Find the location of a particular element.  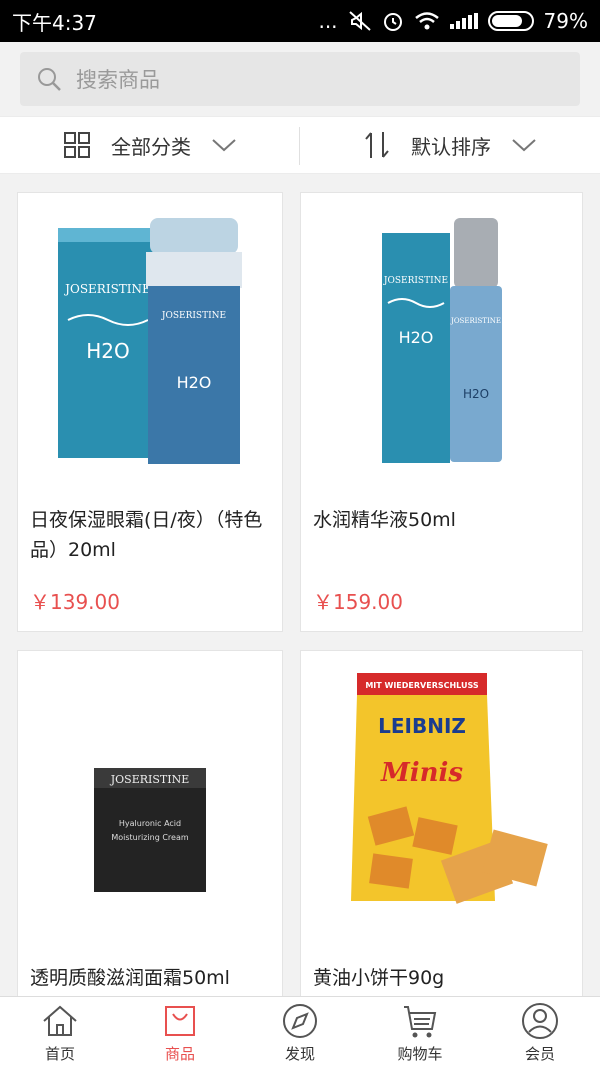

member-icon is located at coordinates (540, 1020).